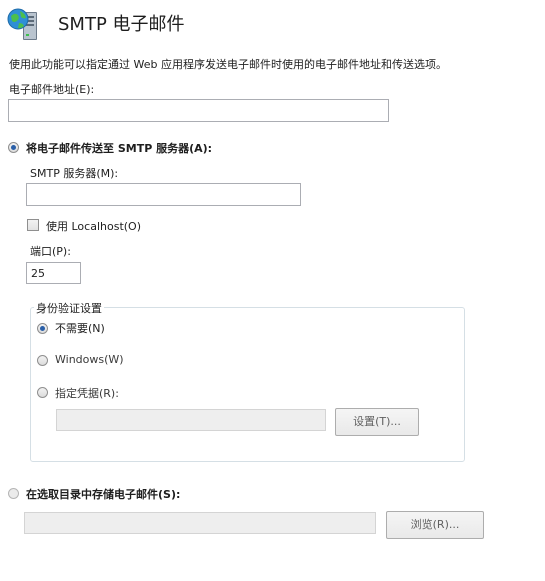 The width and height of the screenshot is (545, 581). Describe the element at coordinates (93, 226) in the screenshot. I see `use-localhost-label: 使用 Localhost(O)` at that location.